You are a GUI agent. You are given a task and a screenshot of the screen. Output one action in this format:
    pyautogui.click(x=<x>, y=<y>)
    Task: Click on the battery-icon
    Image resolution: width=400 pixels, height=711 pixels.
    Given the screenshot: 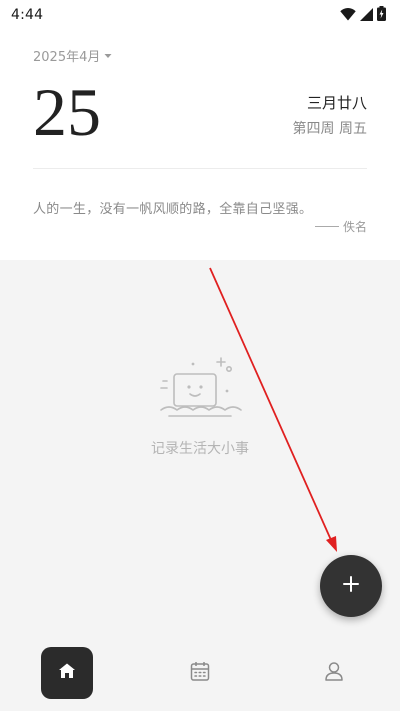 What is the action you would take?
    pyautogui.click(x=381, y=15)
    